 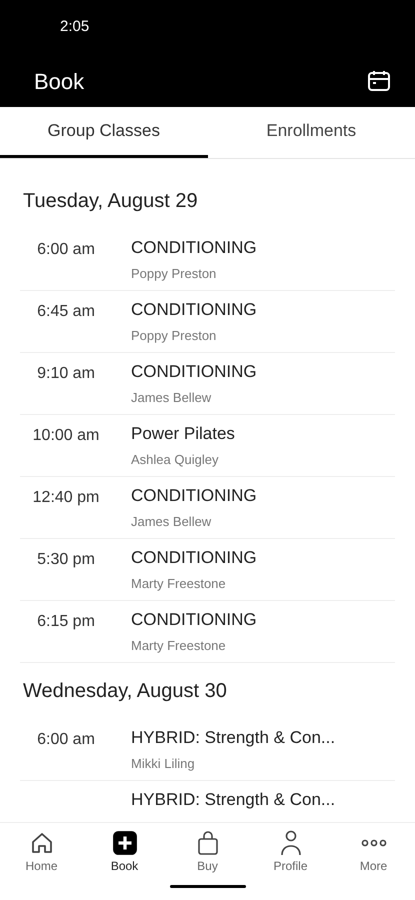 What do you see at coordinates (125, 843) in the screenshot?
I see `plus-icon` at bounding box center [125, 843].